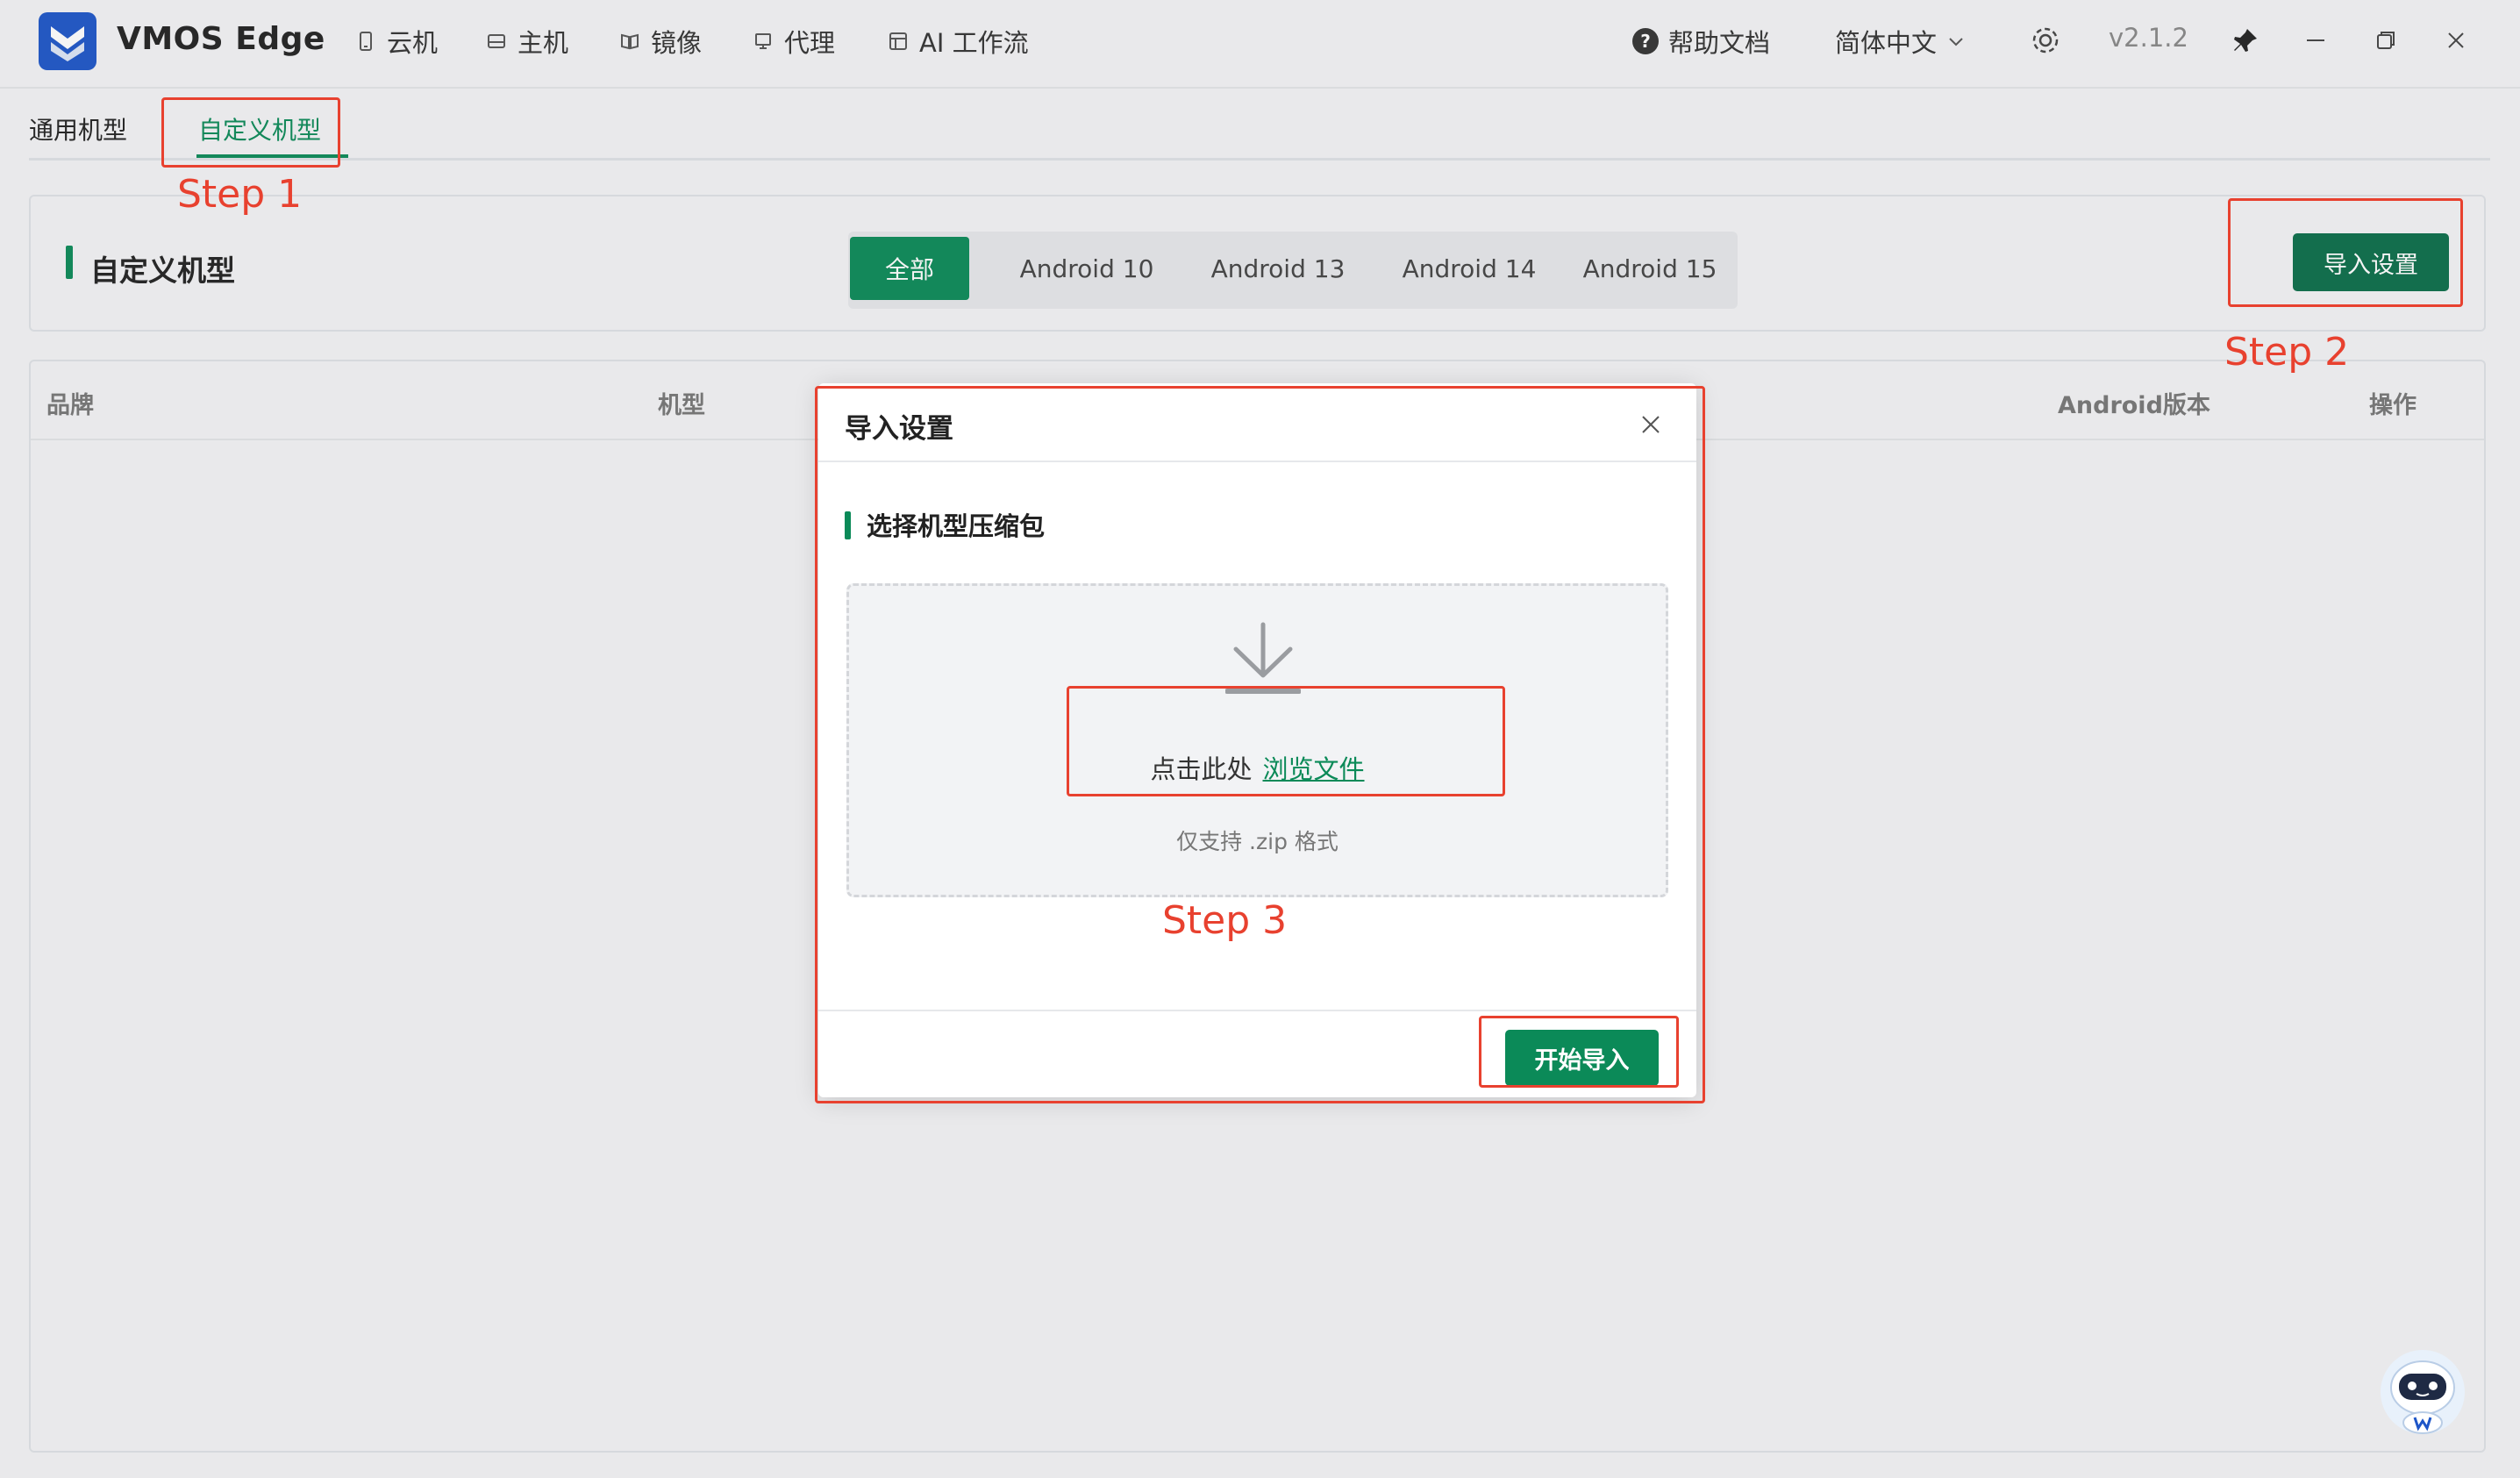 The width and height of the screenshot is (2520, 1478). I want to click on assistant-robot-button, so click(2422, 1392).